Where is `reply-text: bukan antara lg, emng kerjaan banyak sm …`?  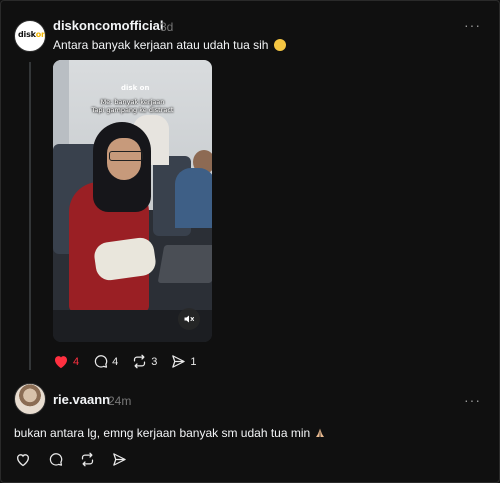 reply-text: bukan antara lg, emng kerjaan banyak sm … is located at coordinates (170, 433).